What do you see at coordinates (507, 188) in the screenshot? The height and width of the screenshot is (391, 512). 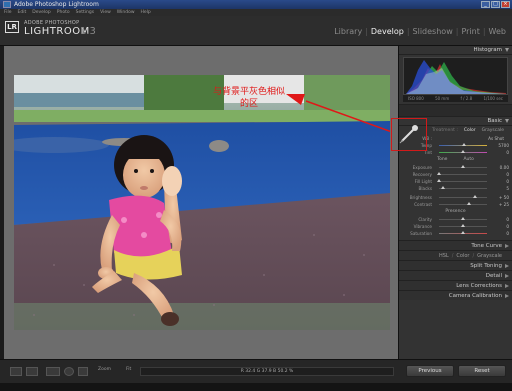 I see `blacks-value: 5` at bounding box center [507, 188].